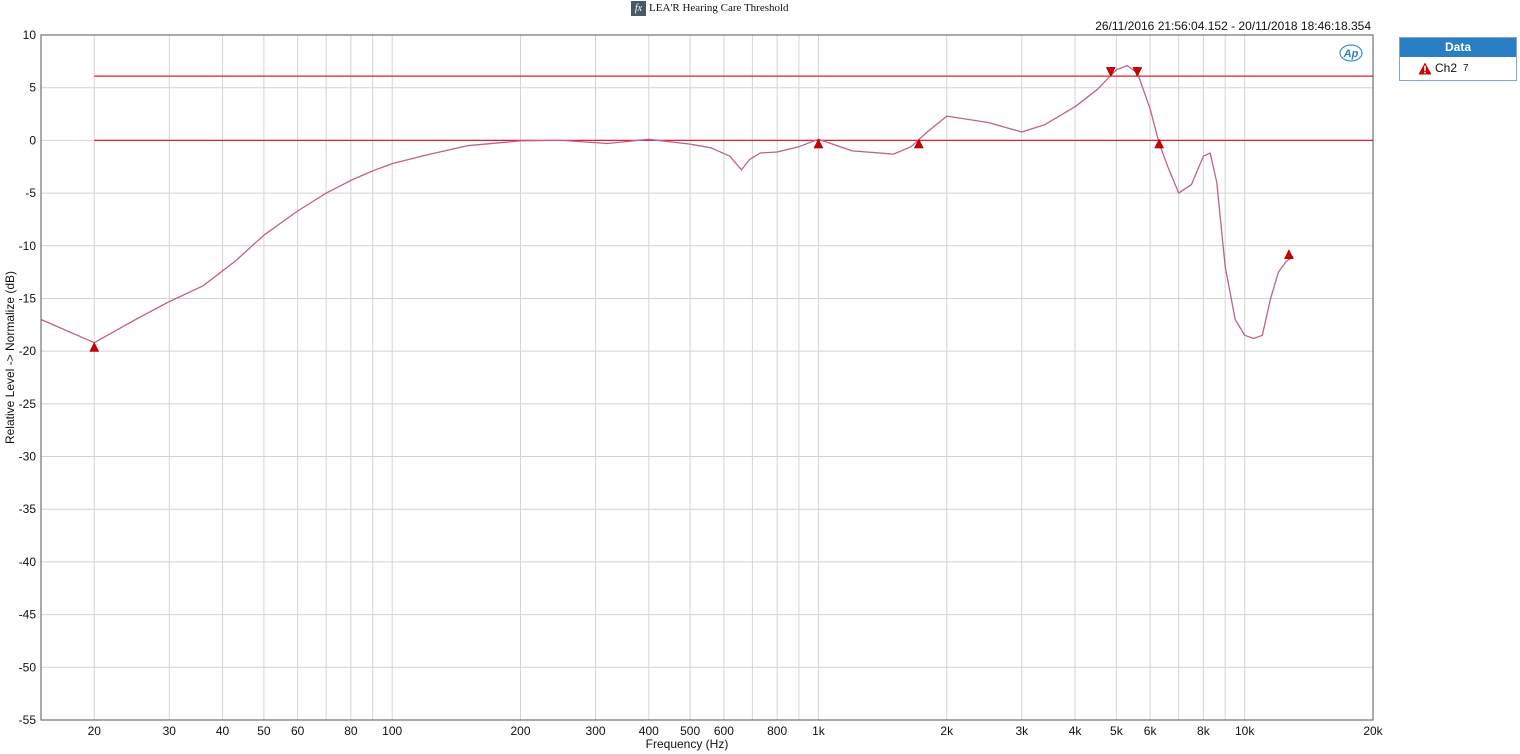  What do you see at coordinates (1458, 47) in the screenshot?
I see `legend-header: Data` at bounding box center [1458, 47].